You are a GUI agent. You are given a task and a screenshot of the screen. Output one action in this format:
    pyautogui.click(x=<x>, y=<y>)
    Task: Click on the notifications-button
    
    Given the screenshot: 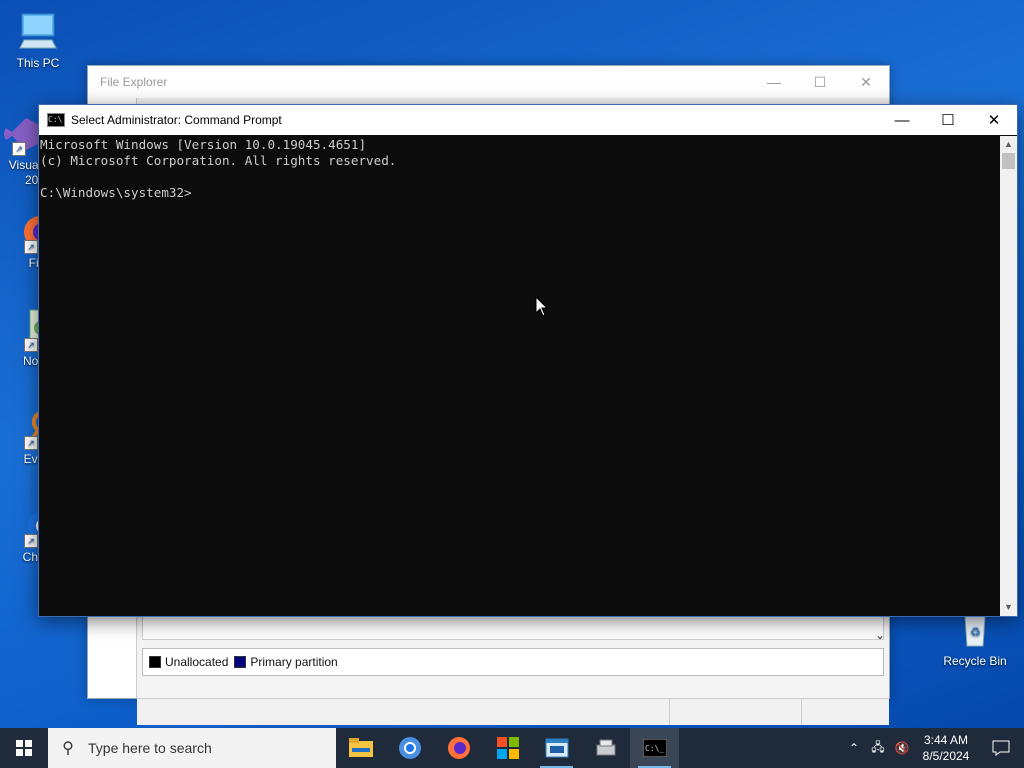 What is the action you would take?
    pyautogui.click(x=1001, y=748)
    